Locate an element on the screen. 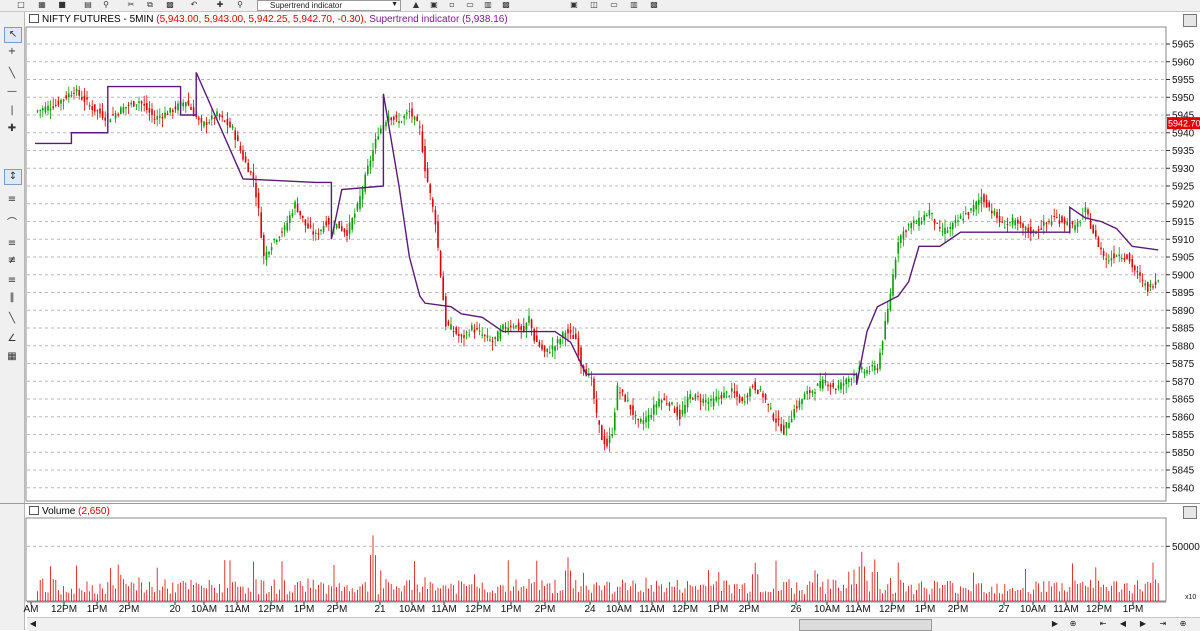 The width and height of the screenshot is (1200, 631). zoom-out-icon: ⊕ is located at coordinates (1073, 624).